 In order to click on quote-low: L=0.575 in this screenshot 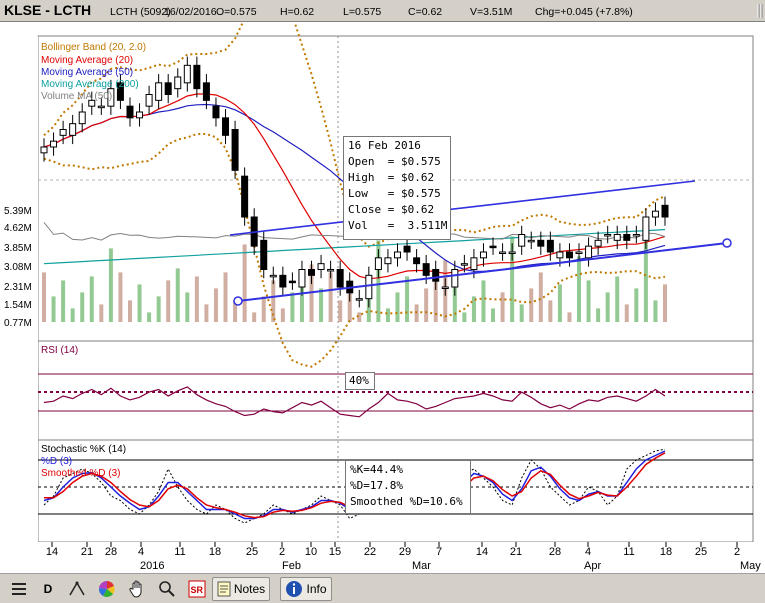, I will do `click(362, 12)`.